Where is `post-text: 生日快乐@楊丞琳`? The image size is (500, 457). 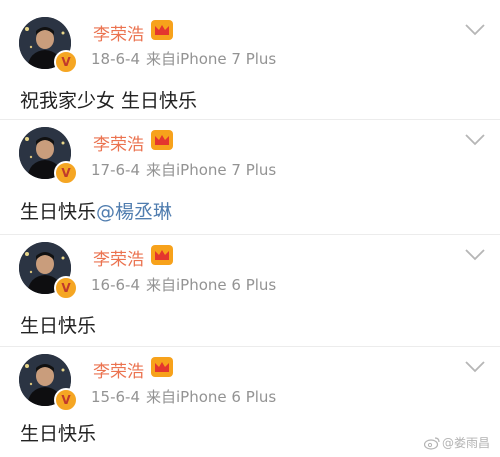
post-text: 生日快乐@楊丞琳 is located at coordinates (96, 210).